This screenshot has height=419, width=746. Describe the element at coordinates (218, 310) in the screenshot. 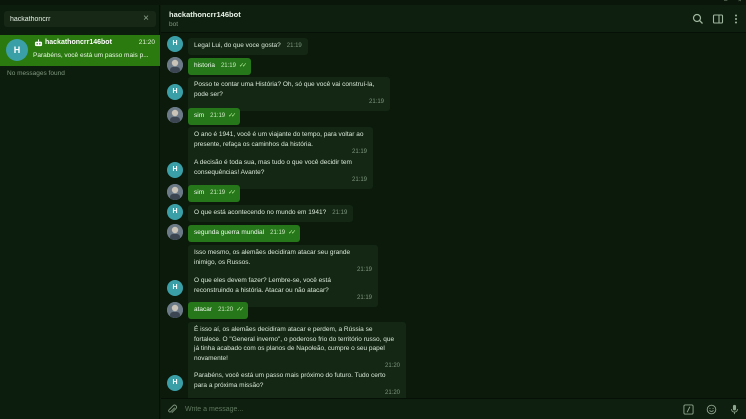

I see `message-outgoing: atacar 21:20 ✓✓` at that location.